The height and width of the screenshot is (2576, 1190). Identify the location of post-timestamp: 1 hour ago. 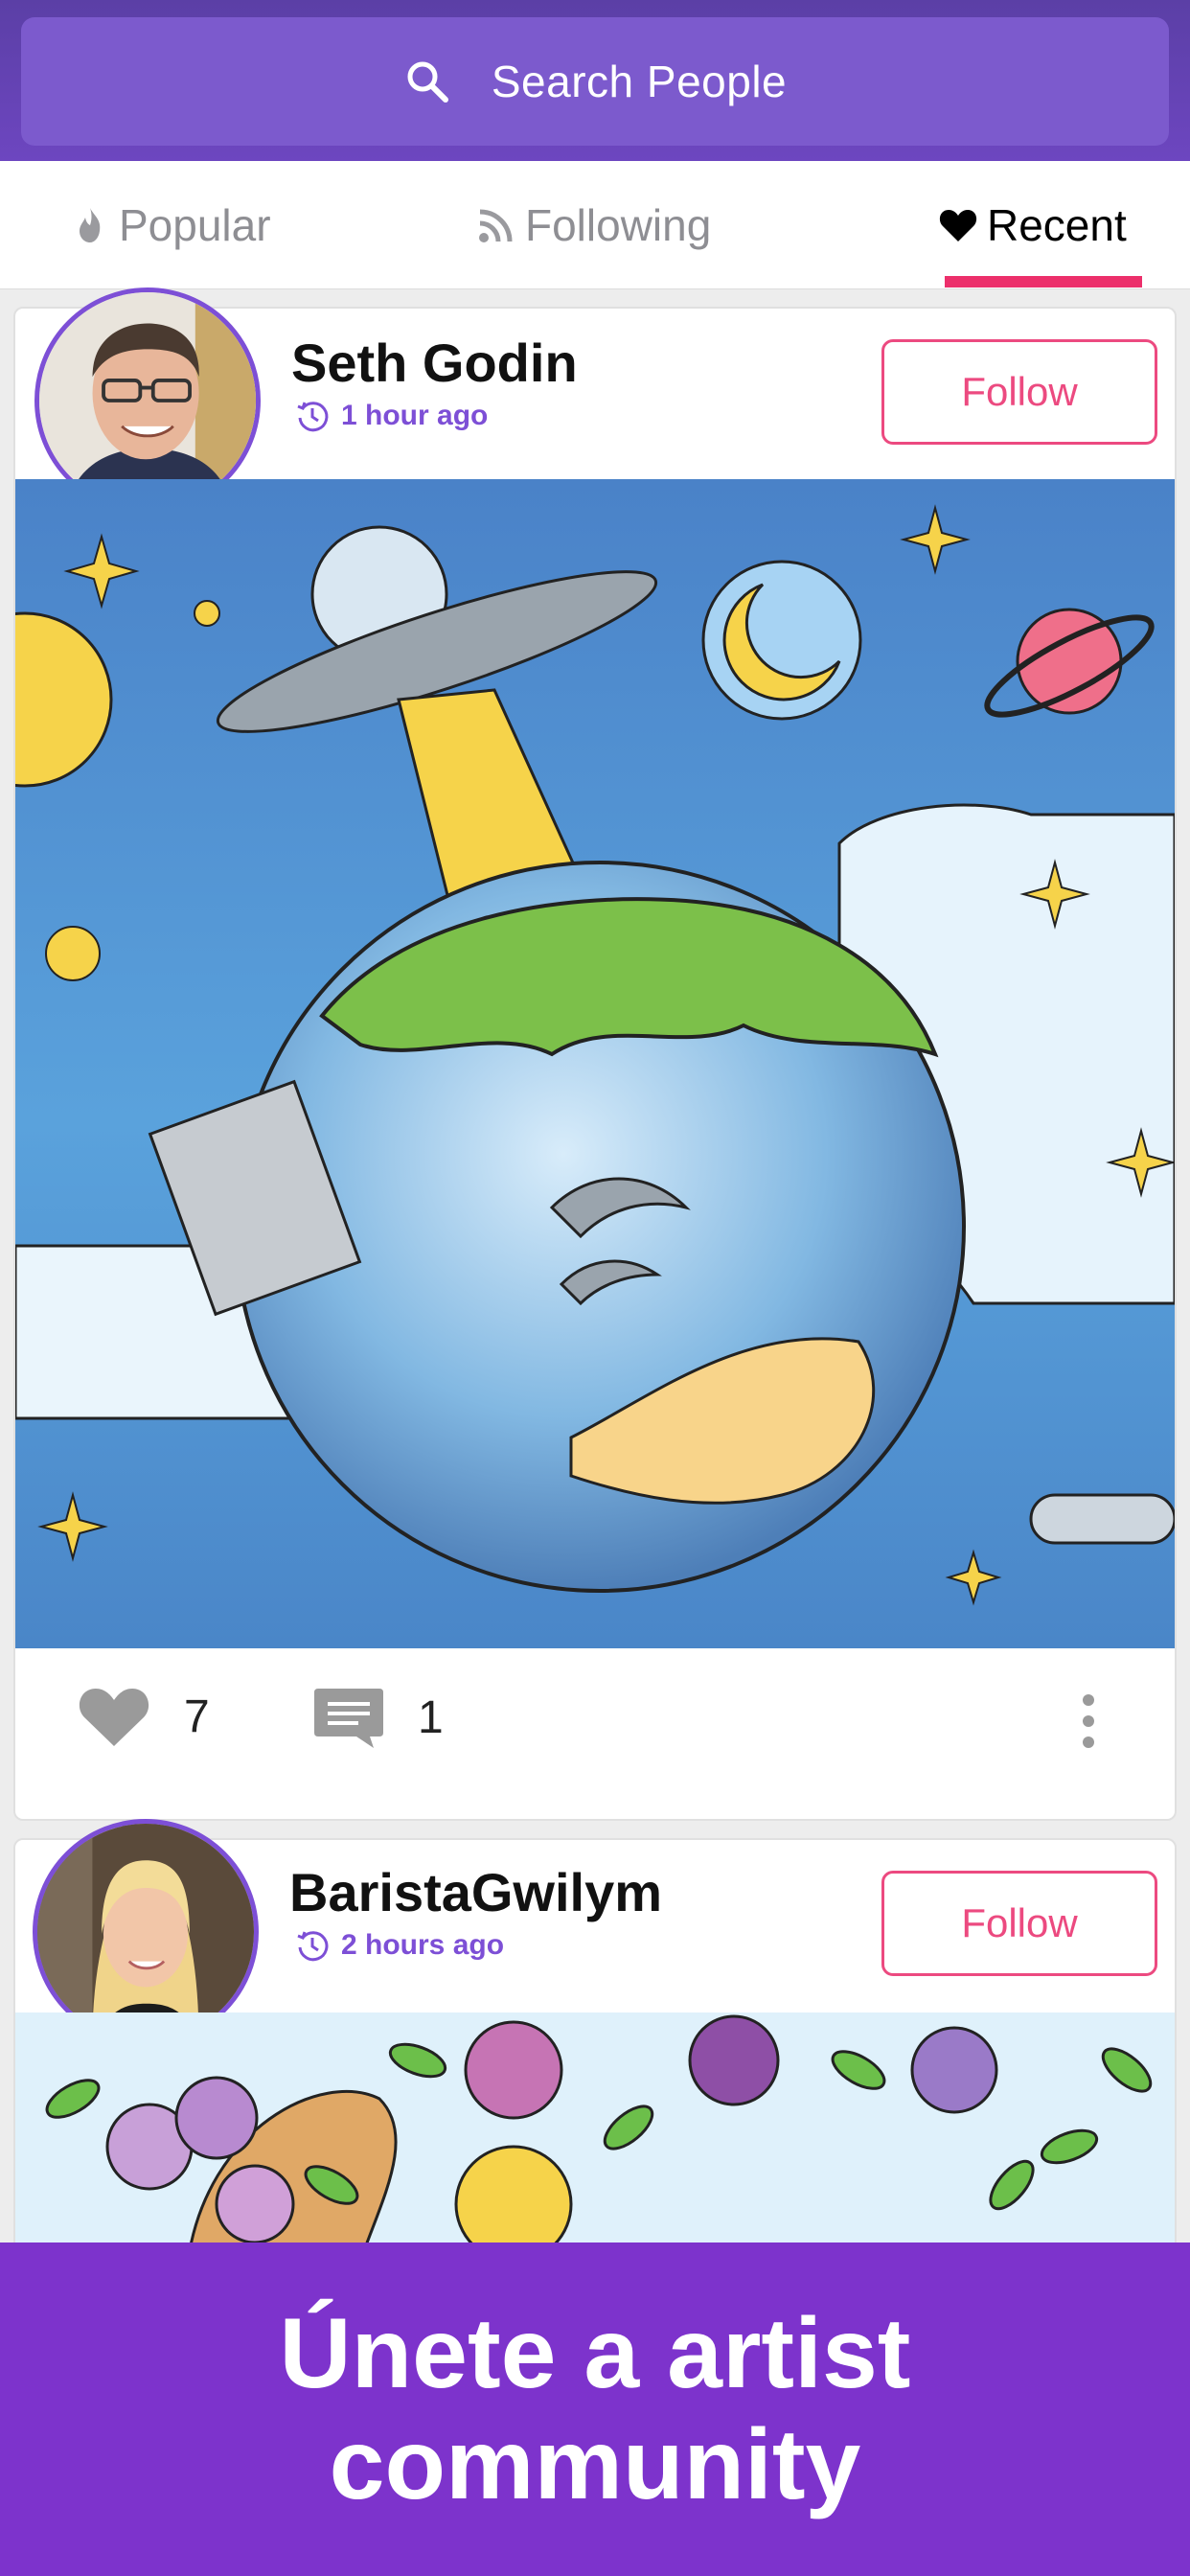
(391, 416).